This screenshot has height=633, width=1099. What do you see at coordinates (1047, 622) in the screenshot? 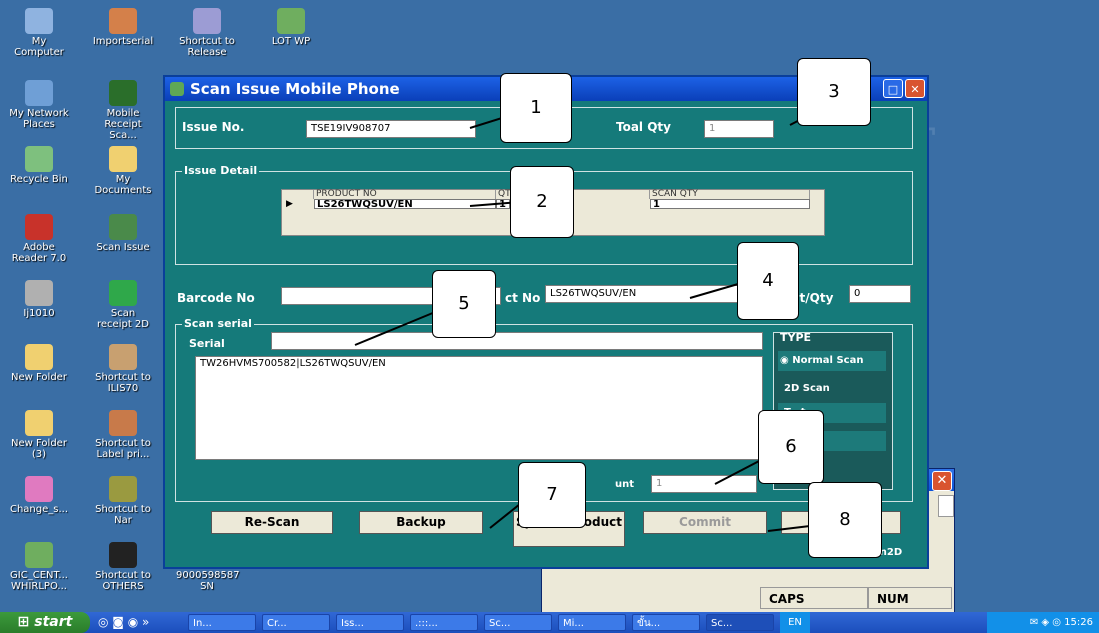
I see `tray-icons: ✉ ◈ ◎` at bounding box center [1047, 622].